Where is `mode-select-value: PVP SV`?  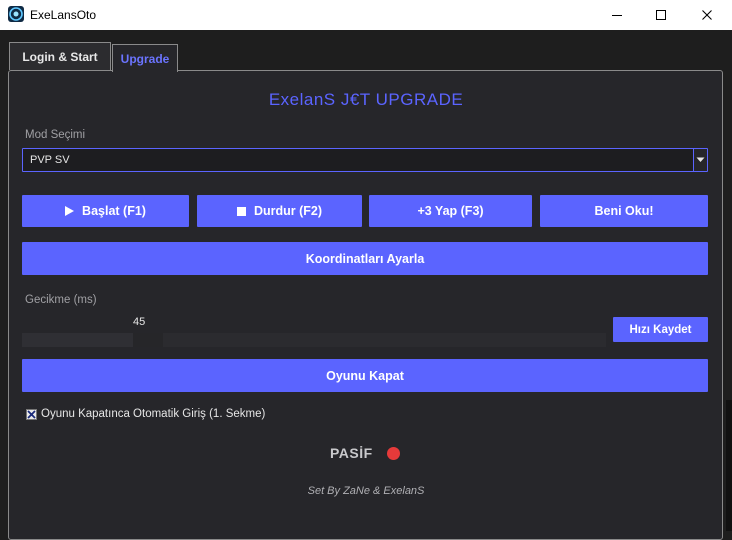 mode-select-value: PVP SV is located at coordinates (50, 160).